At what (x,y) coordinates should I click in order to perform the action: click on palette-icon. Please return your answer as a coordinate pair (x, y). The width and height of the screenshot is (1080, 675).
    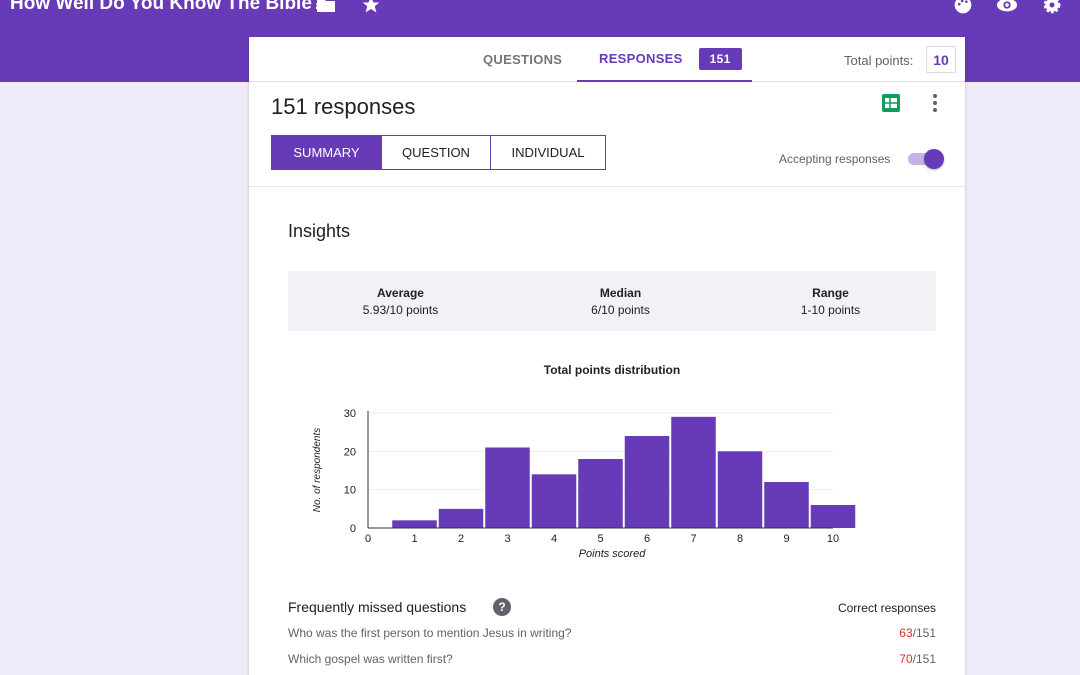
    Looking at the image, I should click on (963, 8).